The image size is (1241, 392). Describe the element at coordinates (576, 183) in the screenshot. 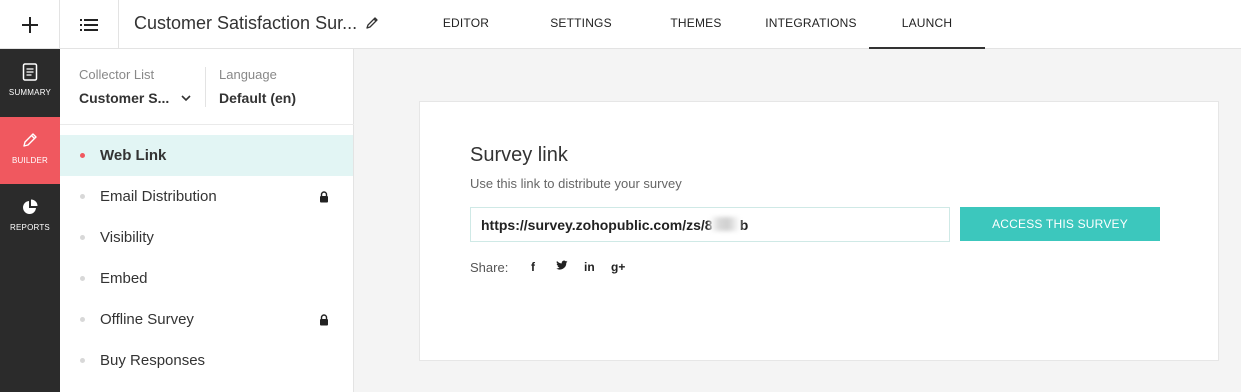

I see `card-subtitle: Use this link to distribute your survey` at that location.